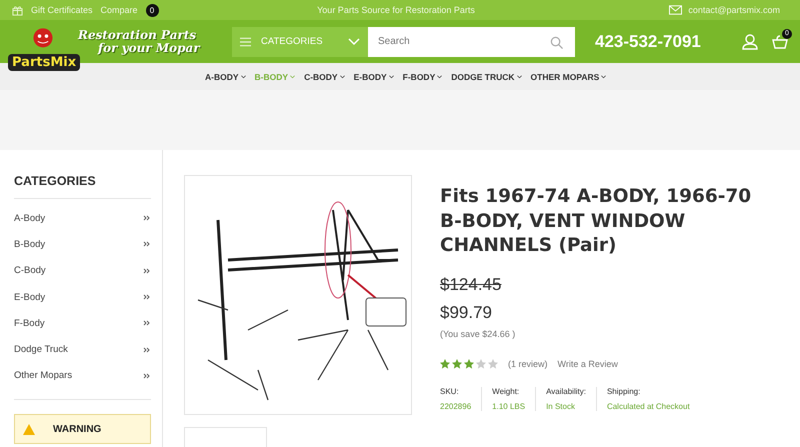 The image size is (800, 447). I want to click on user-icon, so click(750, 42).